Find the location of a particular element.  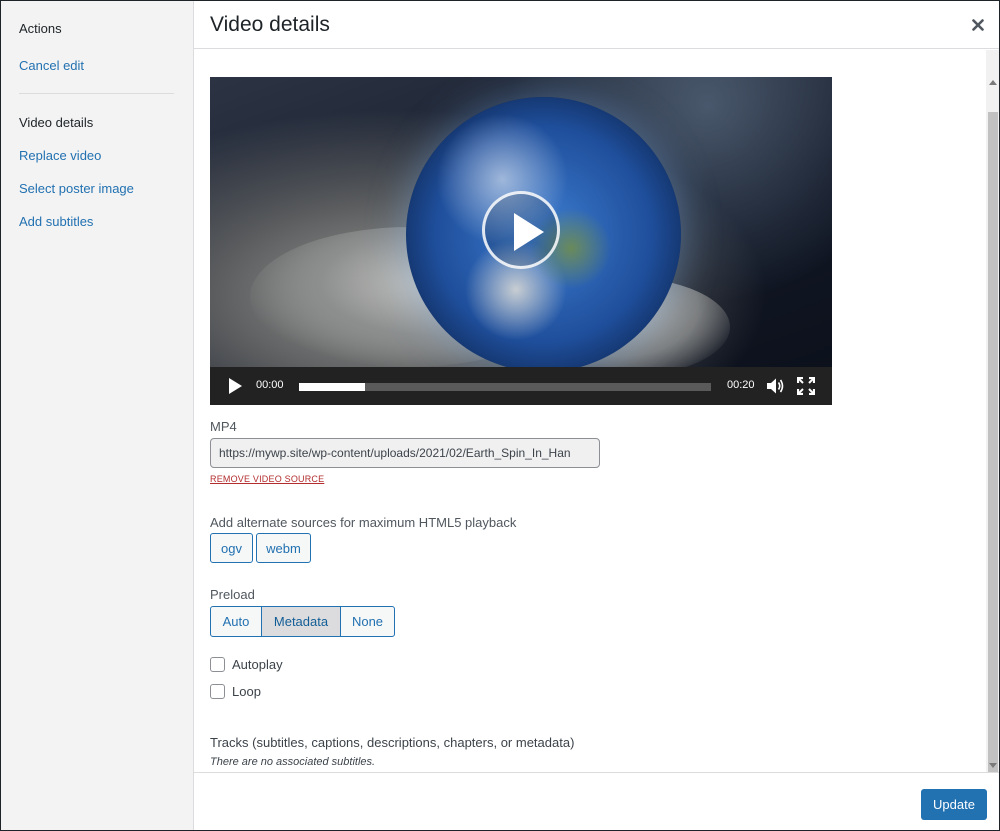

sidebar-divider is located at coordinates (96, 93).